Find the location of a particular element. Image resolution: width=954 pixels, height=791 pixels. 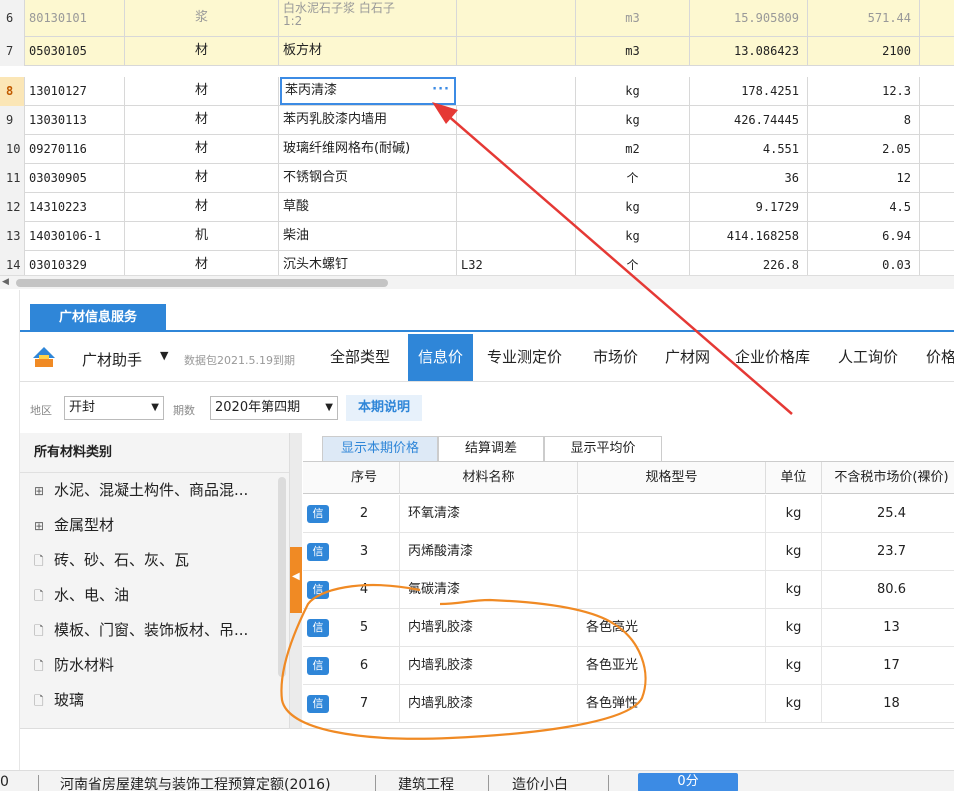

grid-row: 9 13030113 材 苯丙乳胶漆内墙用 kg 426.74445 8 is located at coordinates (477, 120).